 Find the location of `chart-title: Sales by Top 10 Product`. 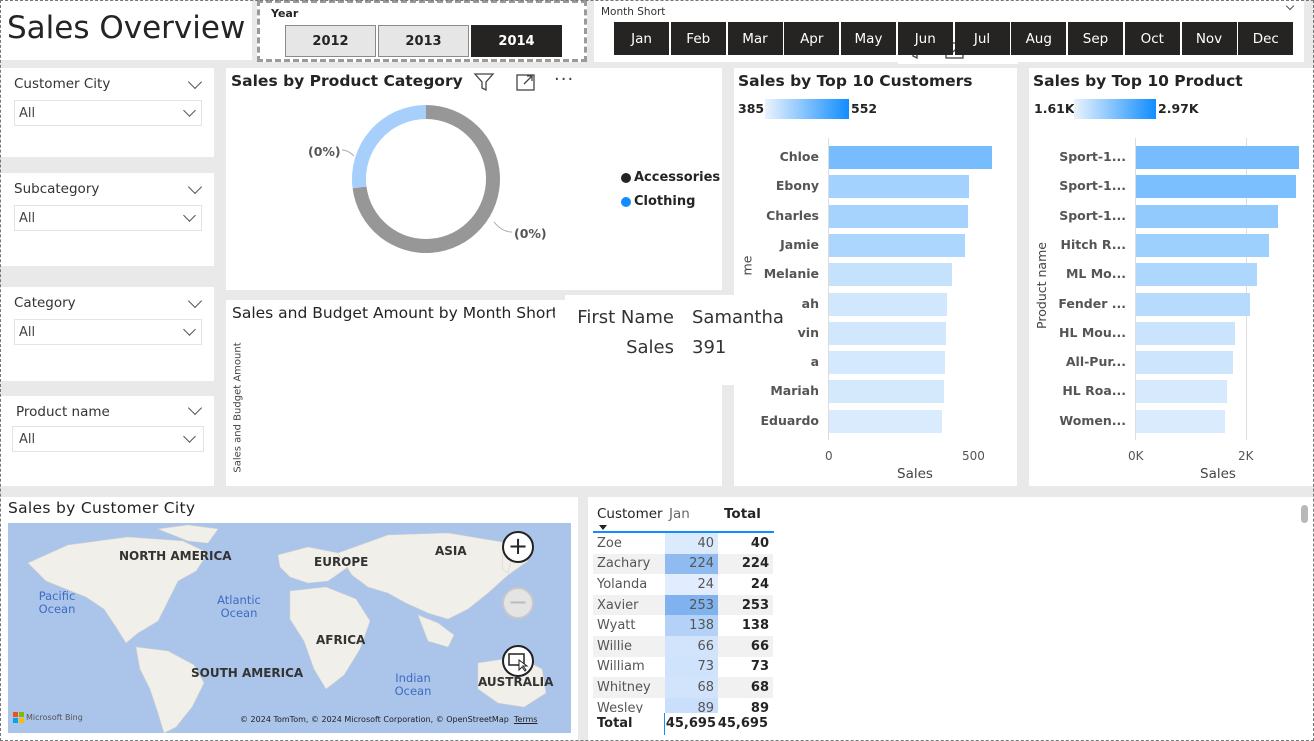

chart-title: Sales by Top 10 Product is located at coordinates (1138, 81).